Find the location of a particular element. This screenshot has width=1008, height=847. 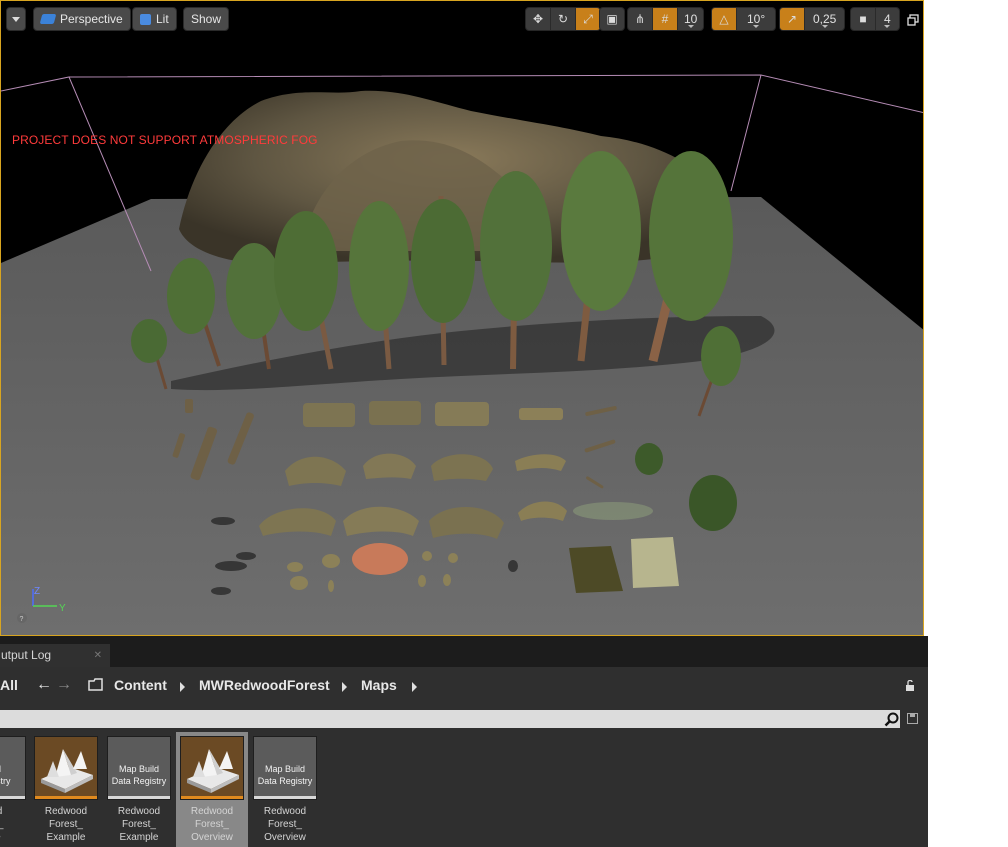

asset-tile-redwood-forest-overview-map: Redwood Forest_ Overview is located at coordinates (212, 789).